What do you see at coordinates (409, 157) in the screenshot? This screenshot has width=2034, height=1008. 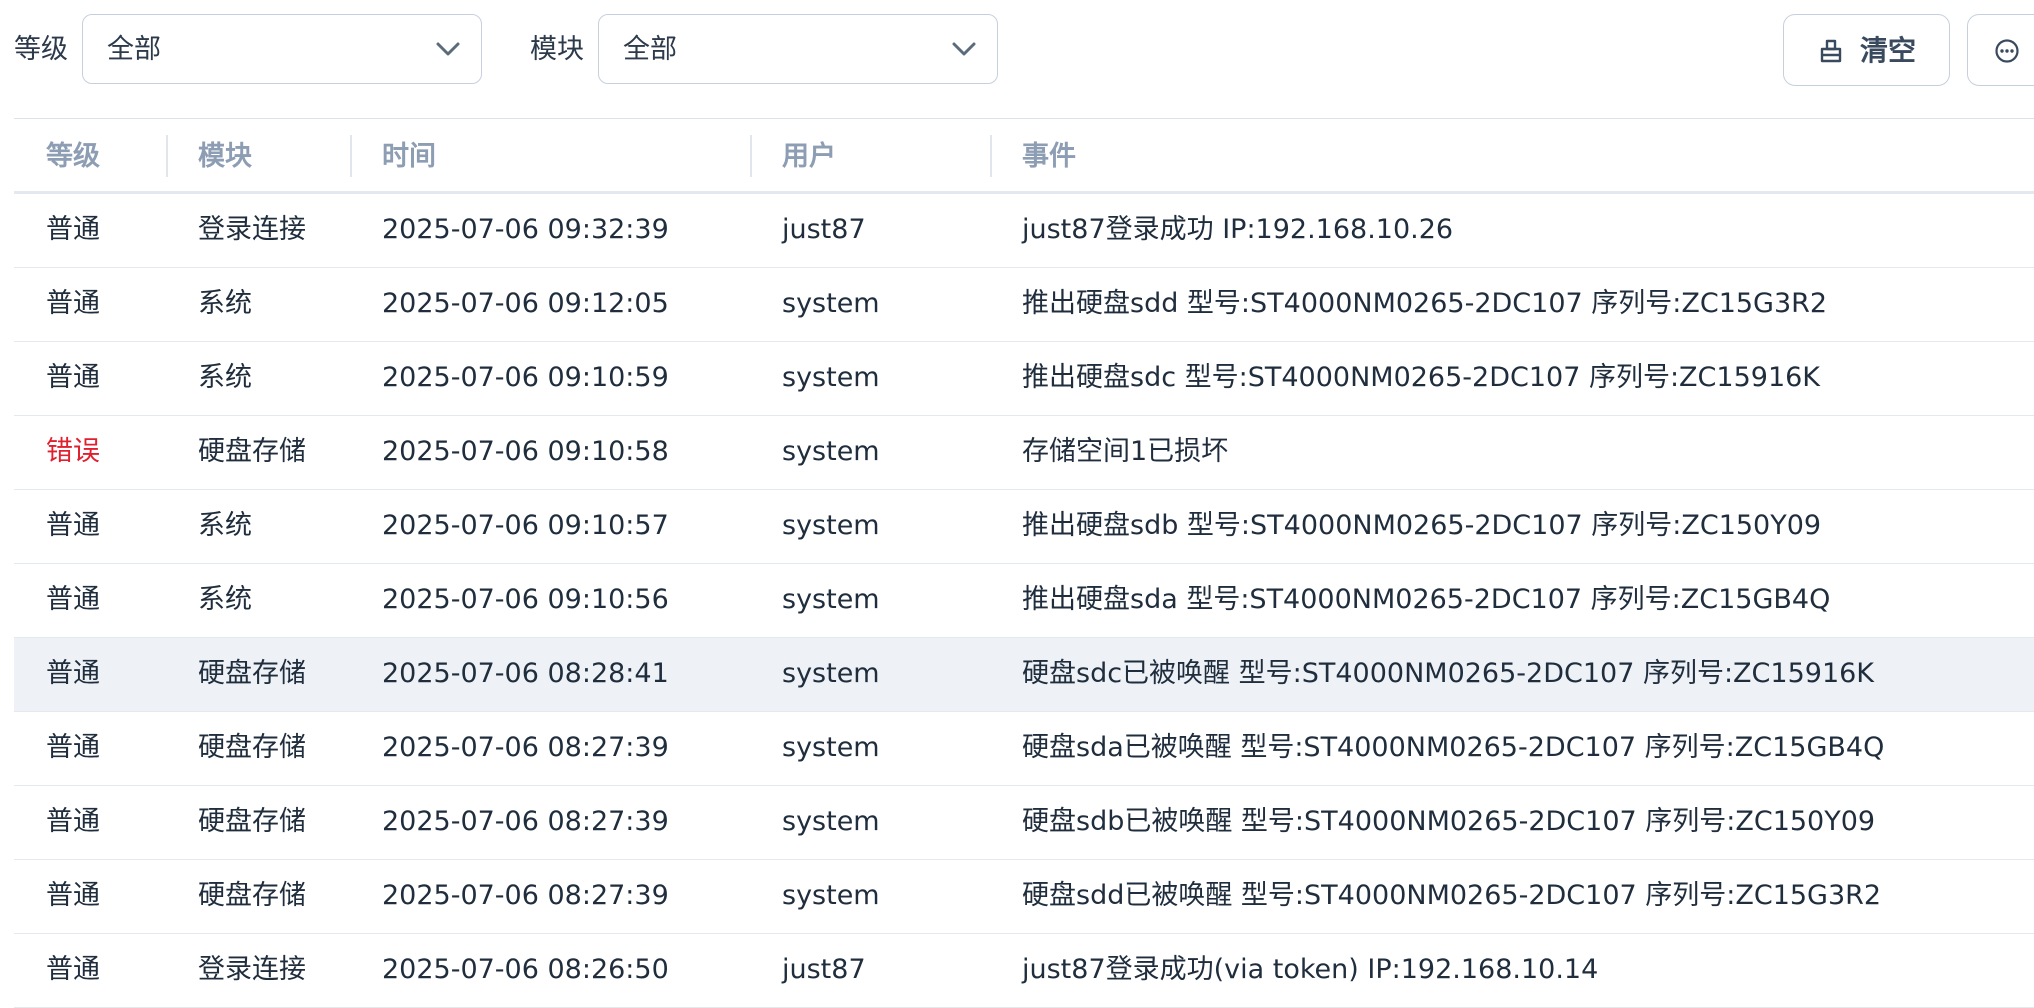 I see `header-time: 时间` at bounding box center [409, 157].